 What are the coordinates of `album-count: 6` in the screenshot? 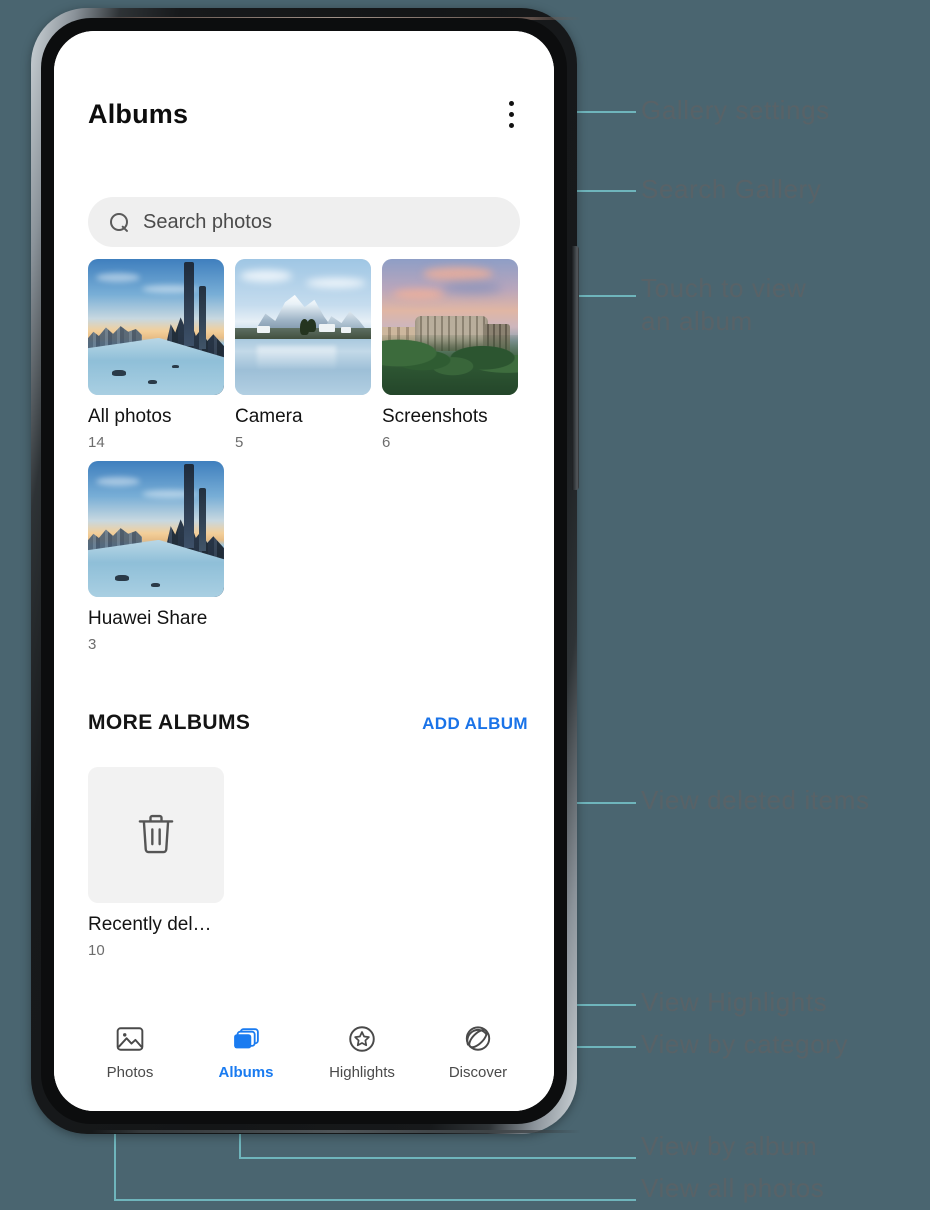 It's located at (386, 442).